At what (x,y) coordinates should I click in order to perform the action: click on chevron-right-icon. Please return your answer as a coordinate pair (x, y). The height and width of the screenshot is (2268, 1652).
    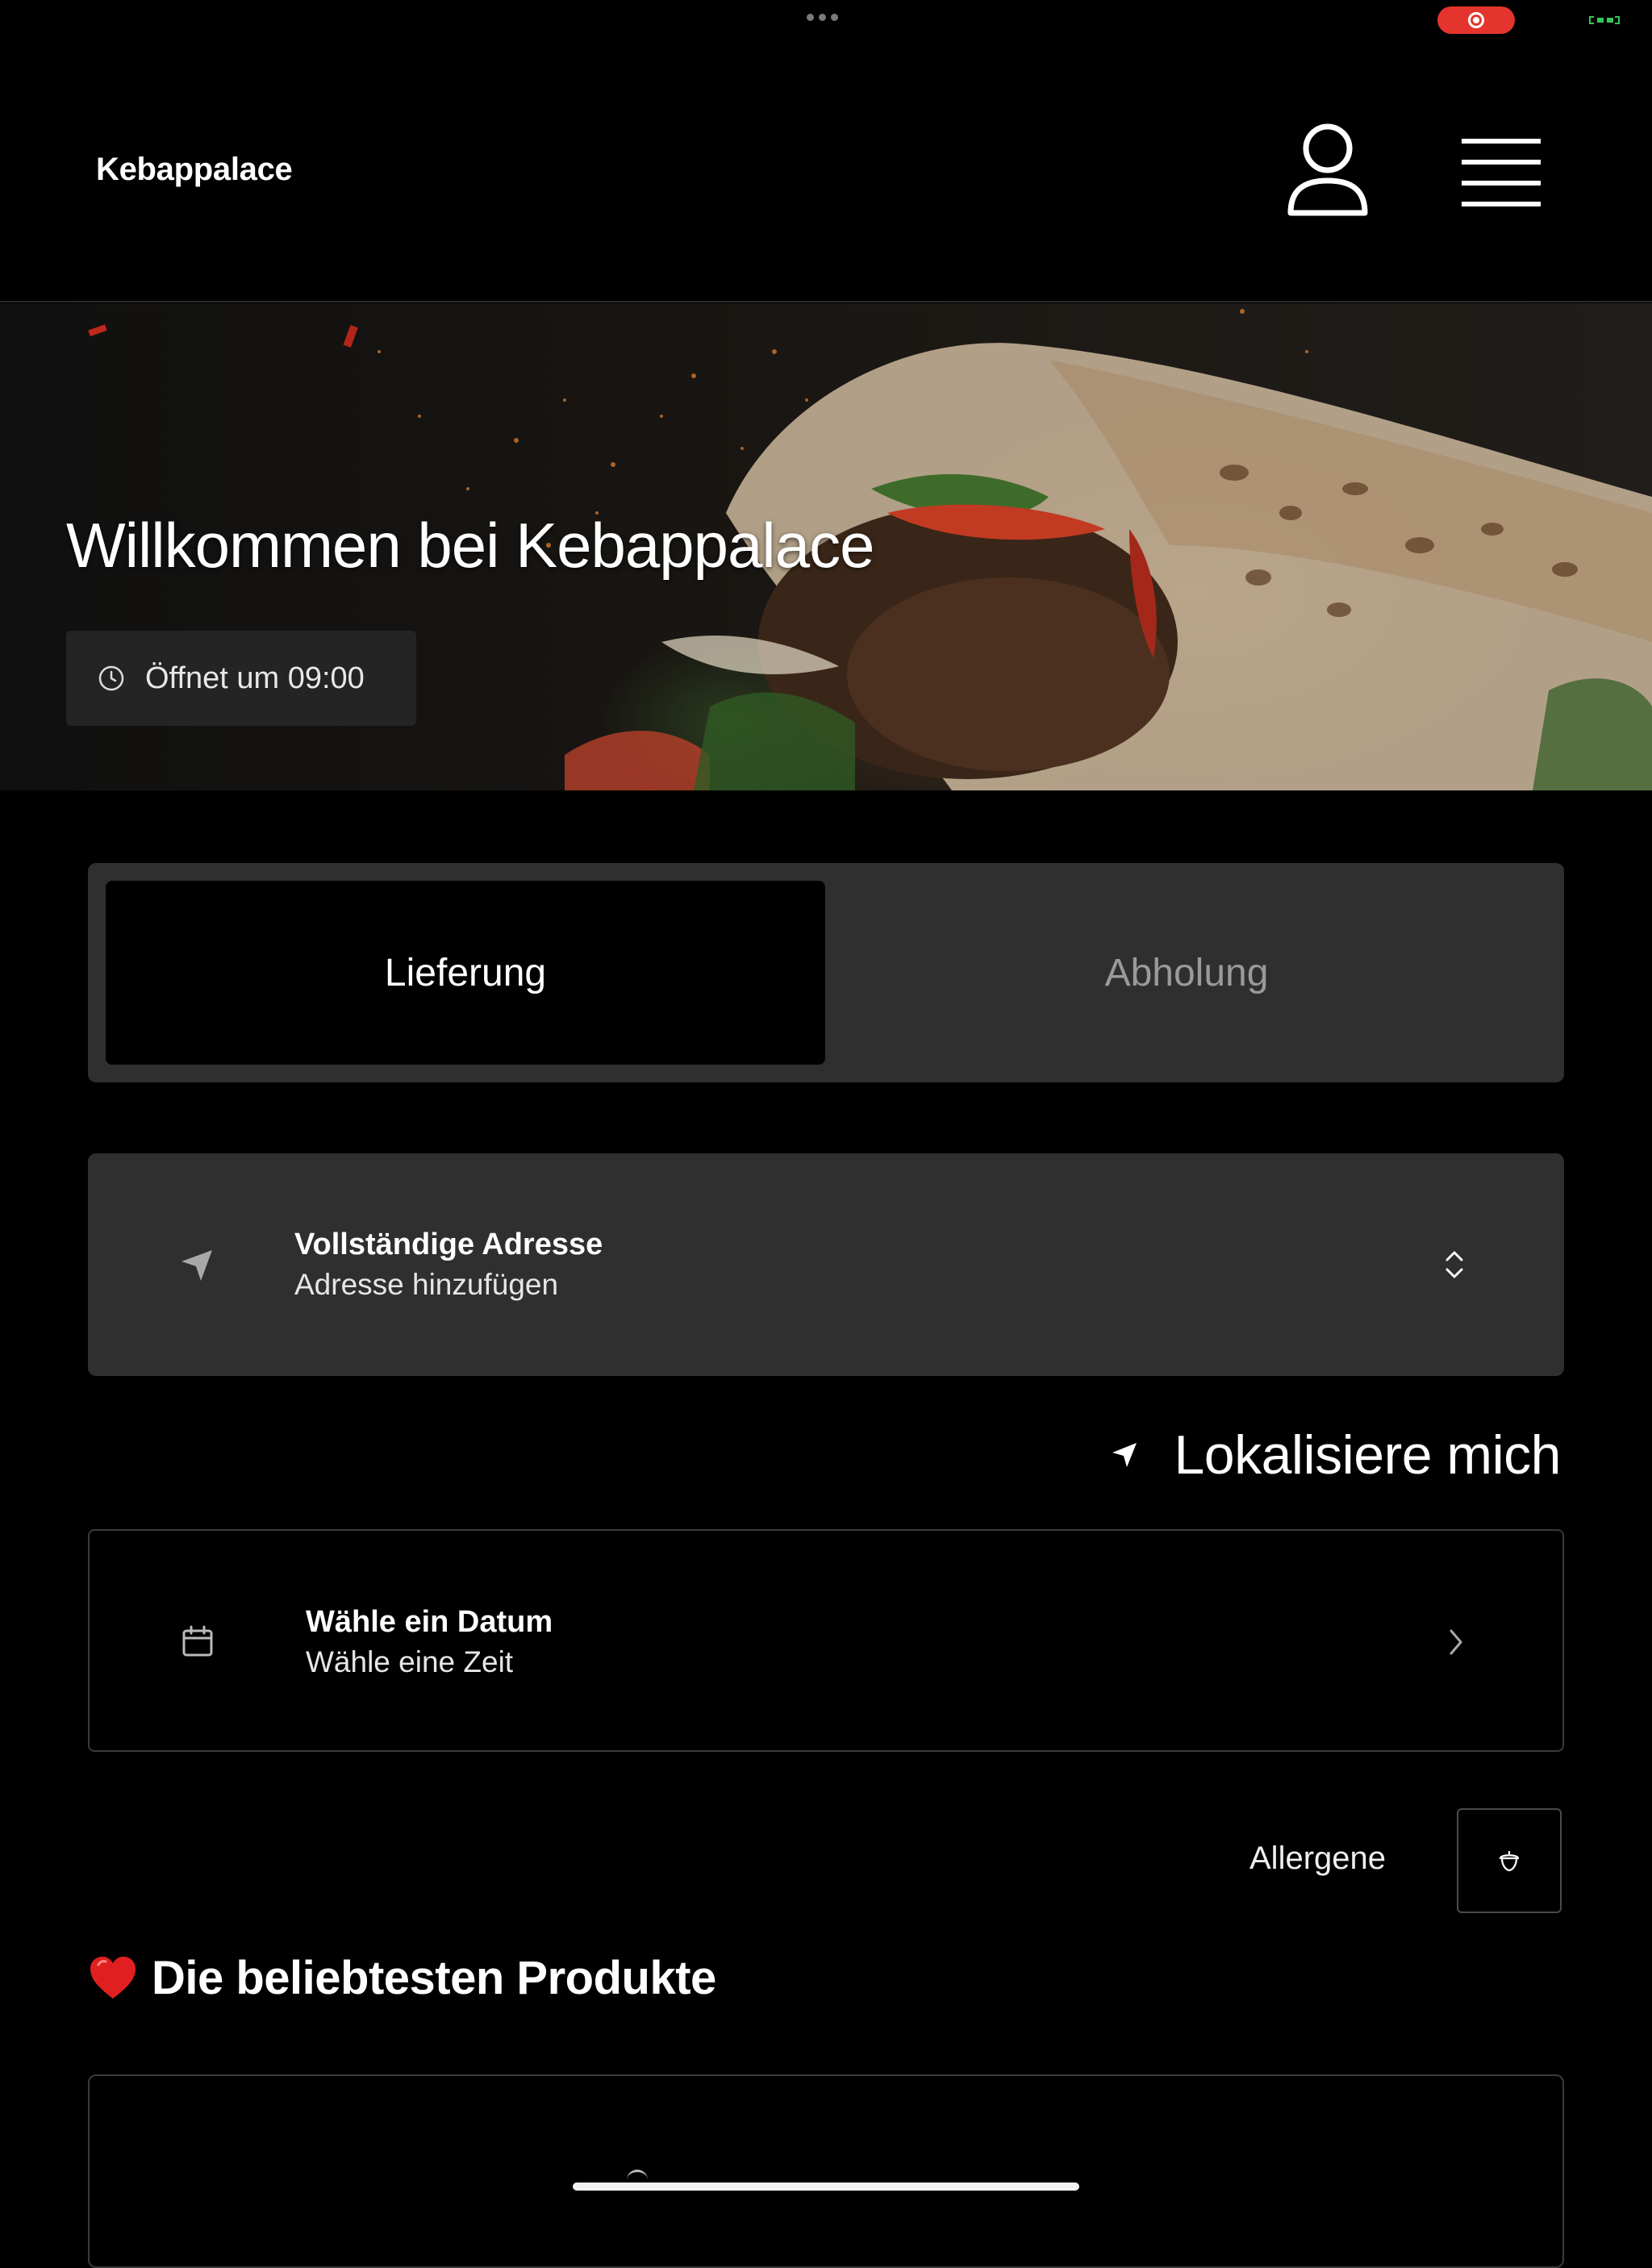
    Looking at the image, I should click on (1456, 1642).